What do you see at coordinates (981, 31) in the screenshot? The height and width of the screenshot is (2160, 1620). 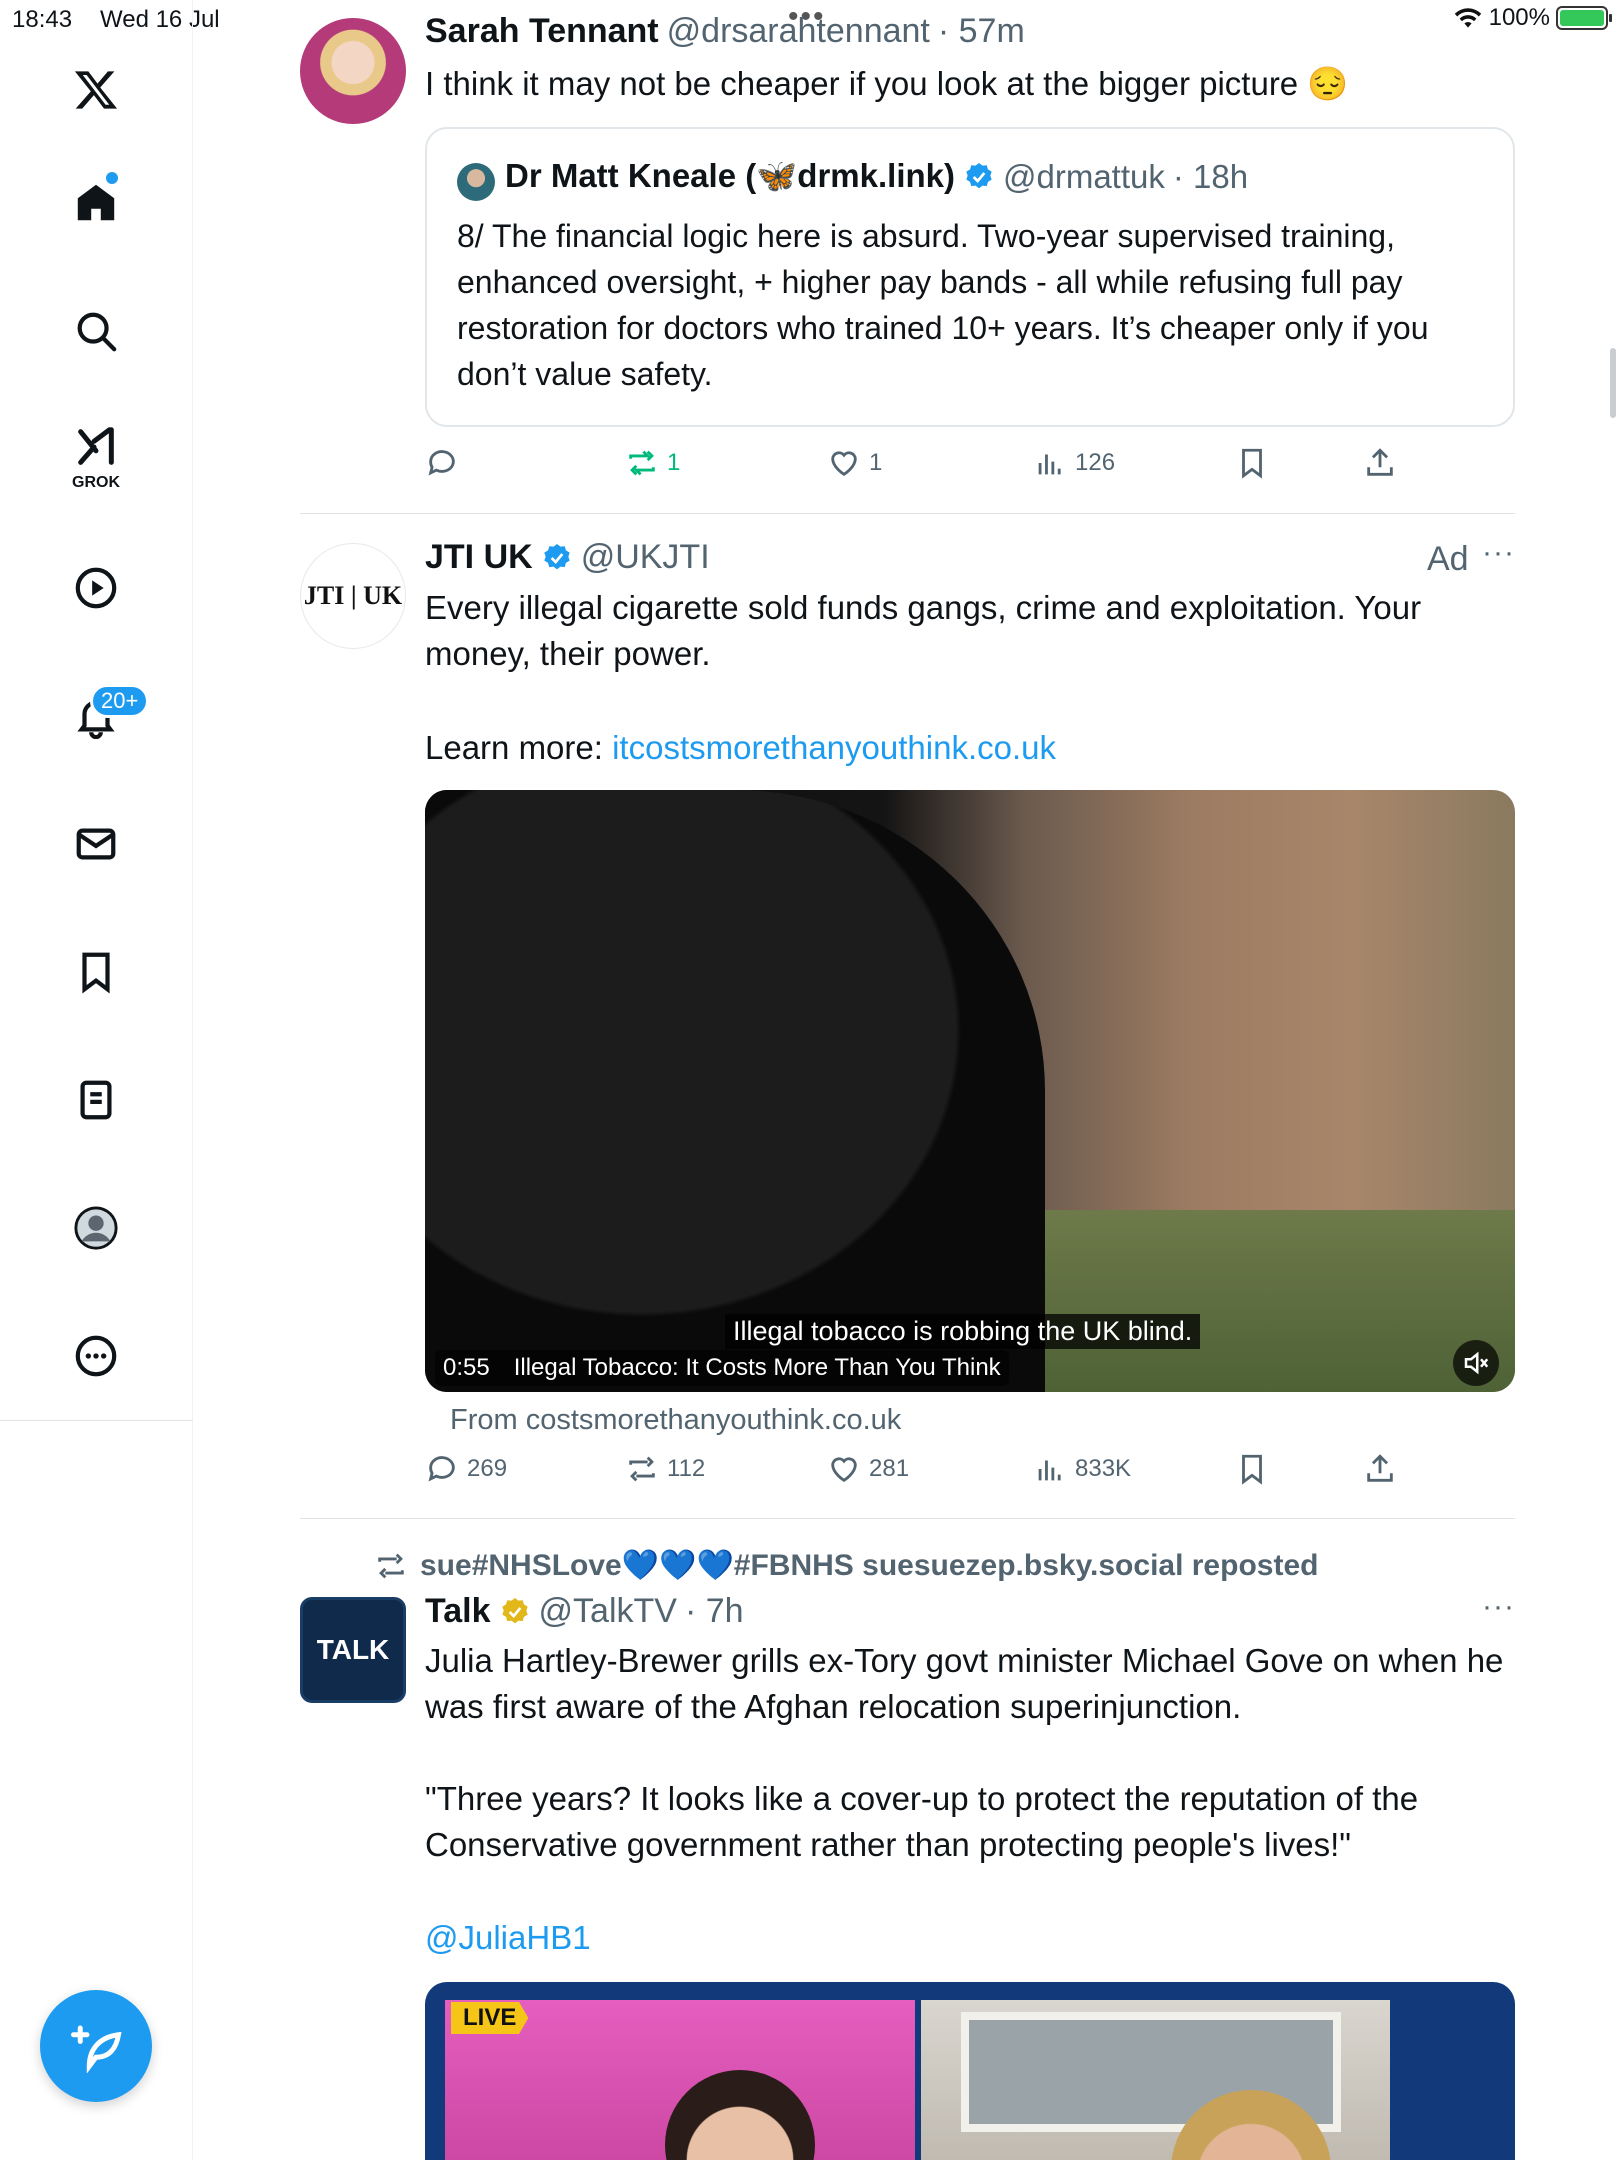 I see `tweet-time: · 57m` at bounding box center [981, 31].